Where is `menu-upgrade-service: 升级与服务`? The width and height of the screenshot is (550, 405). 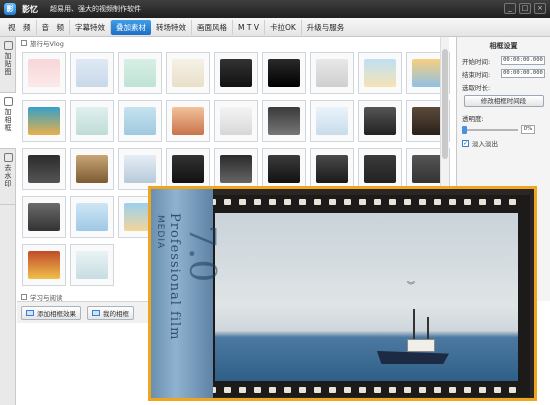 menu-upgrade-service: 升级与服务 is located at coordinates (326, 27).